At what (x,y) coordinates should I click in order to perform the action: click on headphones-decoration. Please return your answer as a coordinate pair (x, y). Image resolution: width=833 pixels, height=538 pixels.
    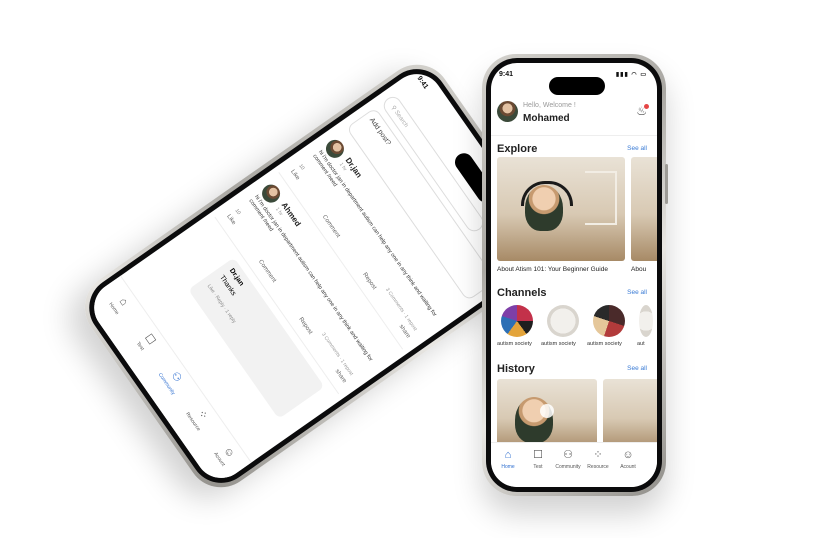
    Looking at the image, I should click on (547, 193).